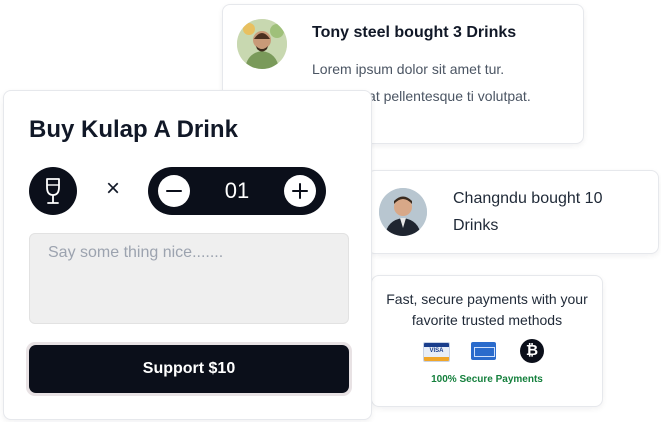 This screenshot has width=661, height=422. I want to click on support-button-focus-ring: Support $10, so click(189, 369).